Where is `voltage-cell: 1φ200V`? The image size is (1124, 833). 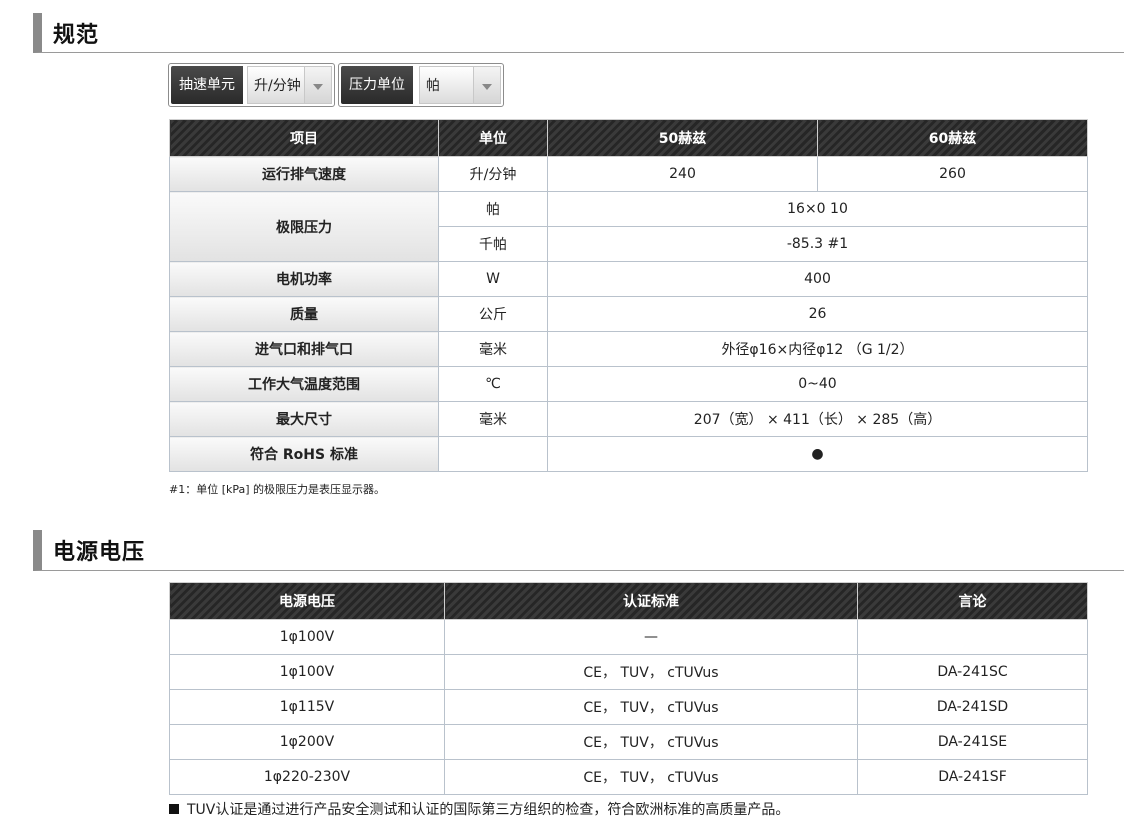 voltage-cell: 1φ200V is located at coordinates (307, 742).